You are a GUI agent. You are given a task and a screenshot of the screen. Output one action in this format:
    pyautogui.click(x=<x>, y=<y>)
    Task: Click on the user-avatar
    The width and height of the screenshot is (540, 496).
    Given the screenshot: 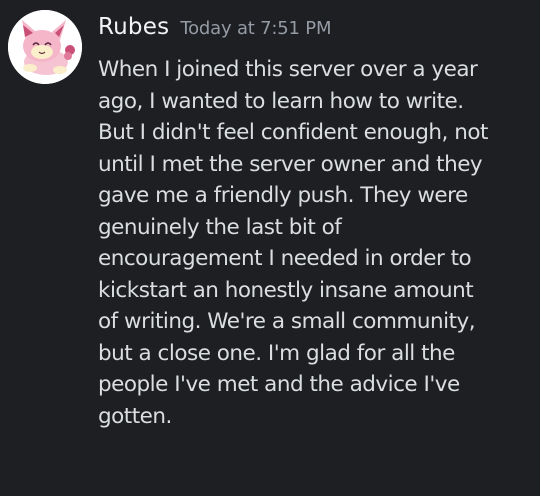 What is the action you would take?
    pyautogui.click(x=45, y=47)
    